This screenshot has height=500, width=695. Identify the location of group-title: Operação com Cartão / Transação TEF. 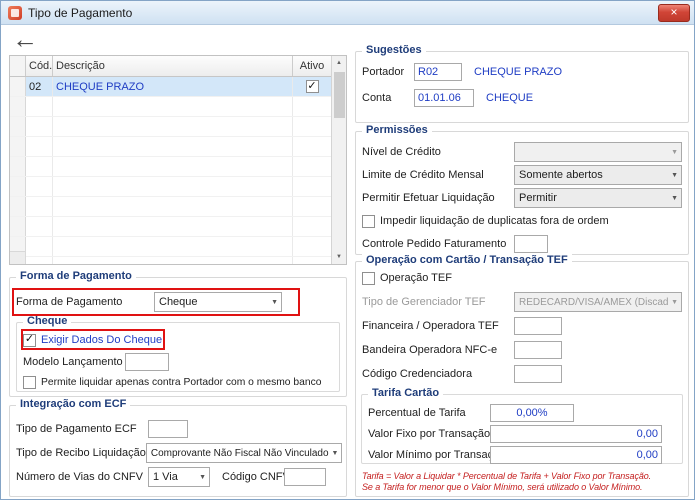
(467, 260).